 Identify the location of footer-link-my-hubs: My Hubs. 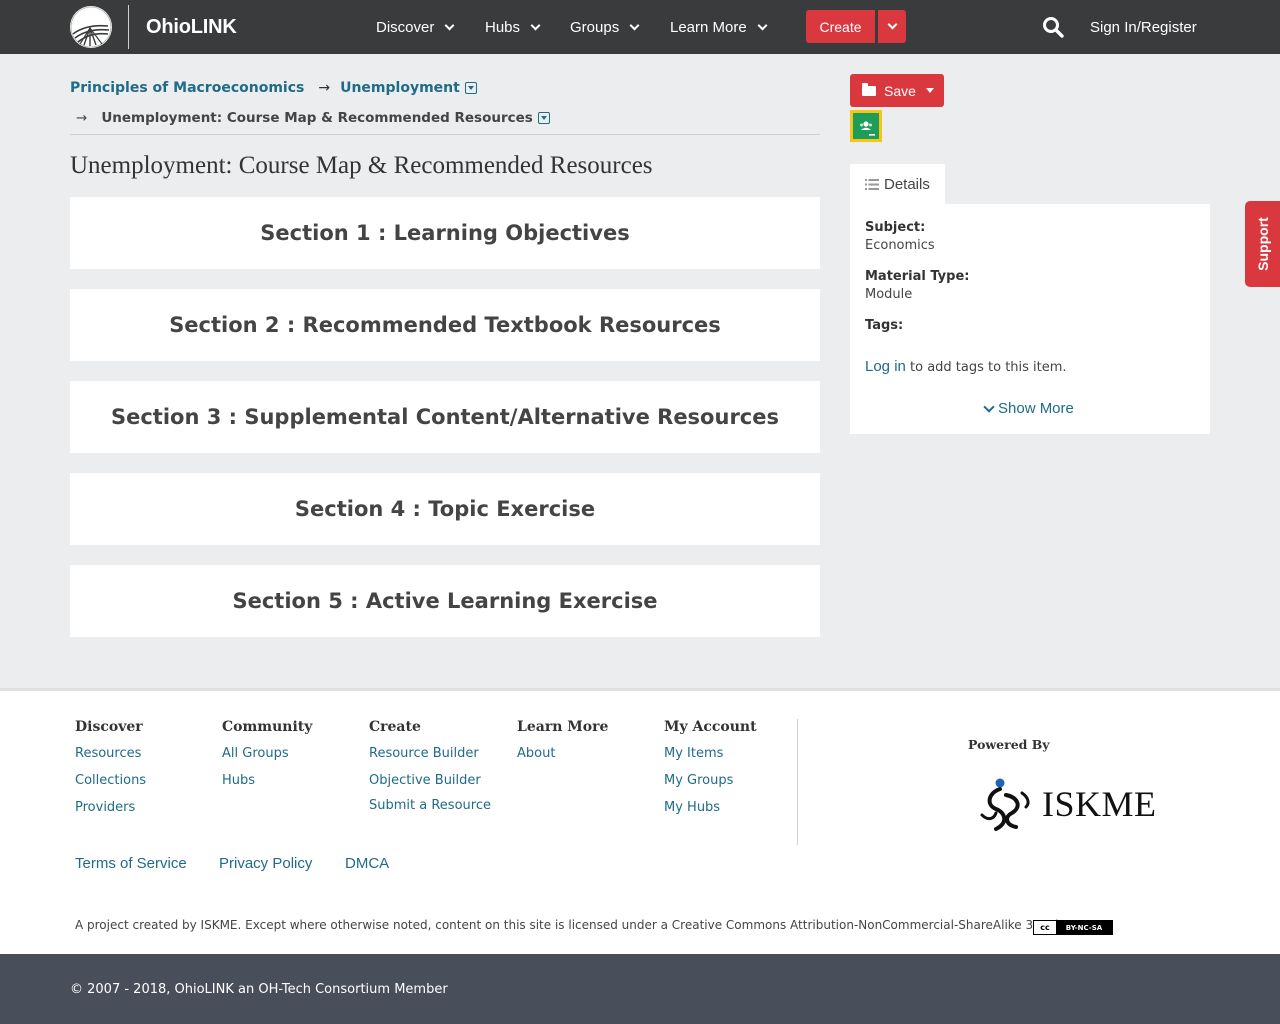
(710, 807).